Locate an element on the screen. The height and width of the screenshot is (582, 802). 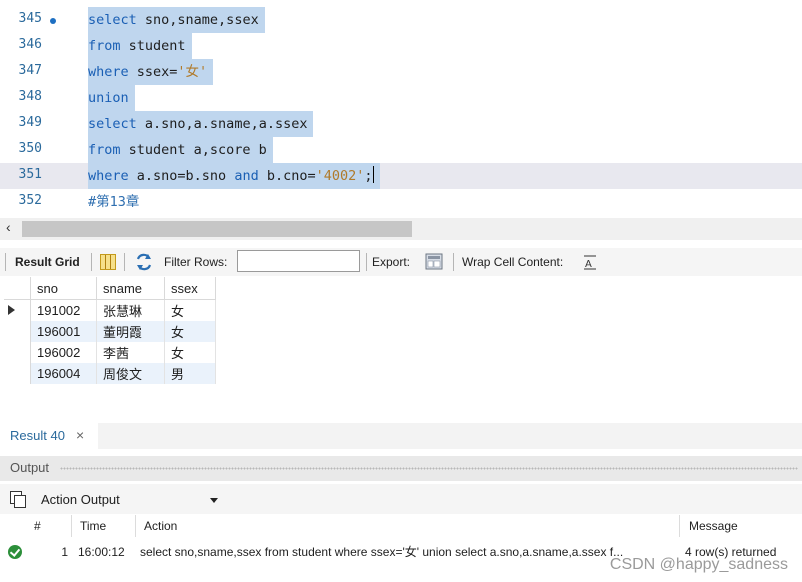
code-text: union is located at coordinates (111, 98).